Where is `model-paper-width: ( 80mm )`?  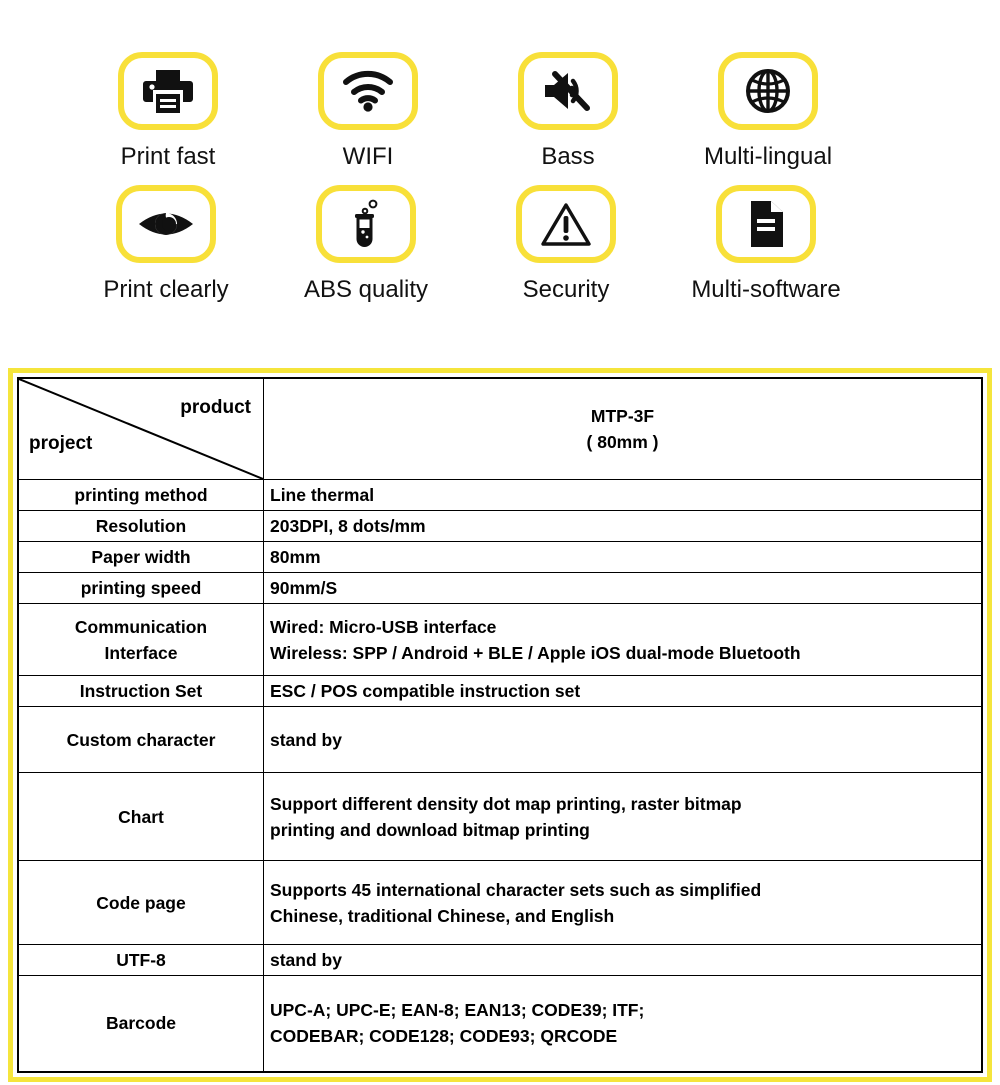 model-paper-width: ( 80mm ) is located at coordinates (622, 442).